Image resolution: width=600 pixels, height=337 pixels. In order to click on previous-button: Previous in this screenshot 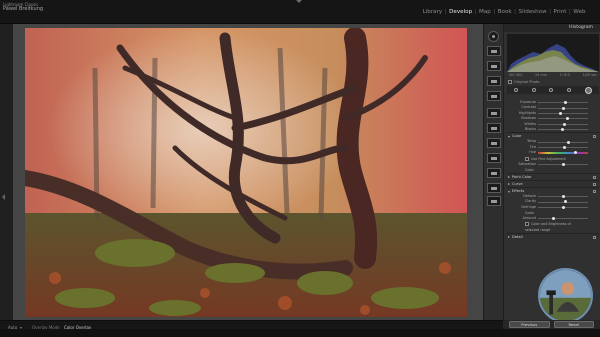, I will do `click(529, 324)`.